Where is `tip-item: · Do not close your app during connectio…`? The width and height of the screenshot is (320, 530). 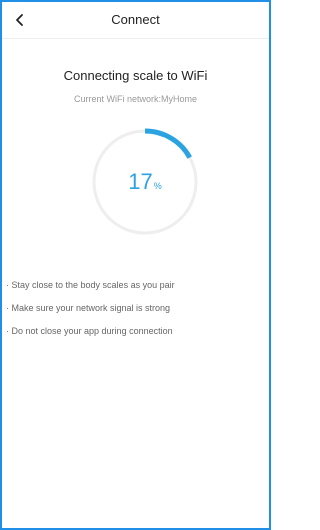
tip-item: · Do not close your app during connectio… is located at coordinates (89, 331).